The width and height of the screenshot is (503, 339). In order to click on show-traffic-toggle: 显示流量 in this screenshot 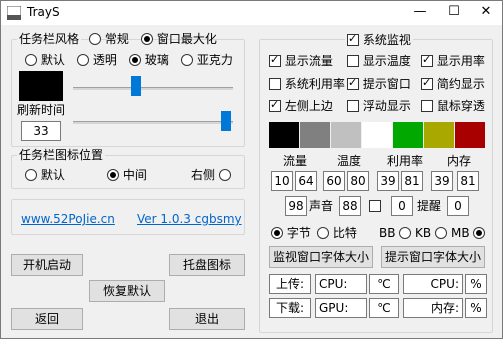, I will do `click(301, 60)`.